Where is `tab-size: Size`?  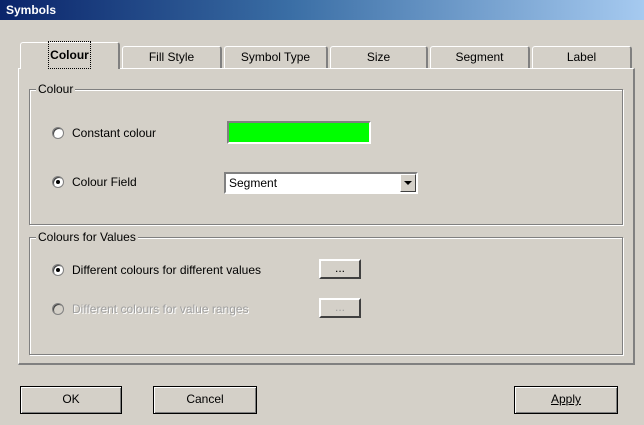
tab-size: Size is located at coordinates (379, 57).